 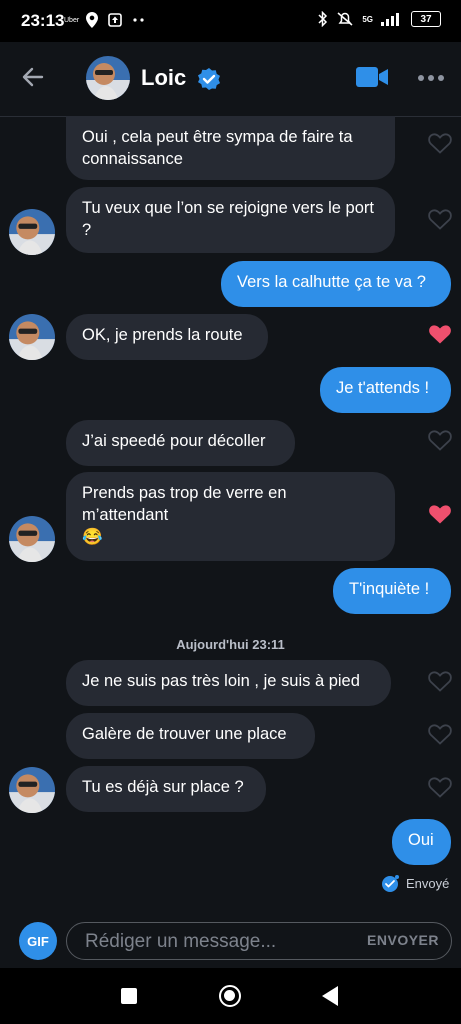 I want to click on message-outgoing: Oui, so click(x=421, y=842).